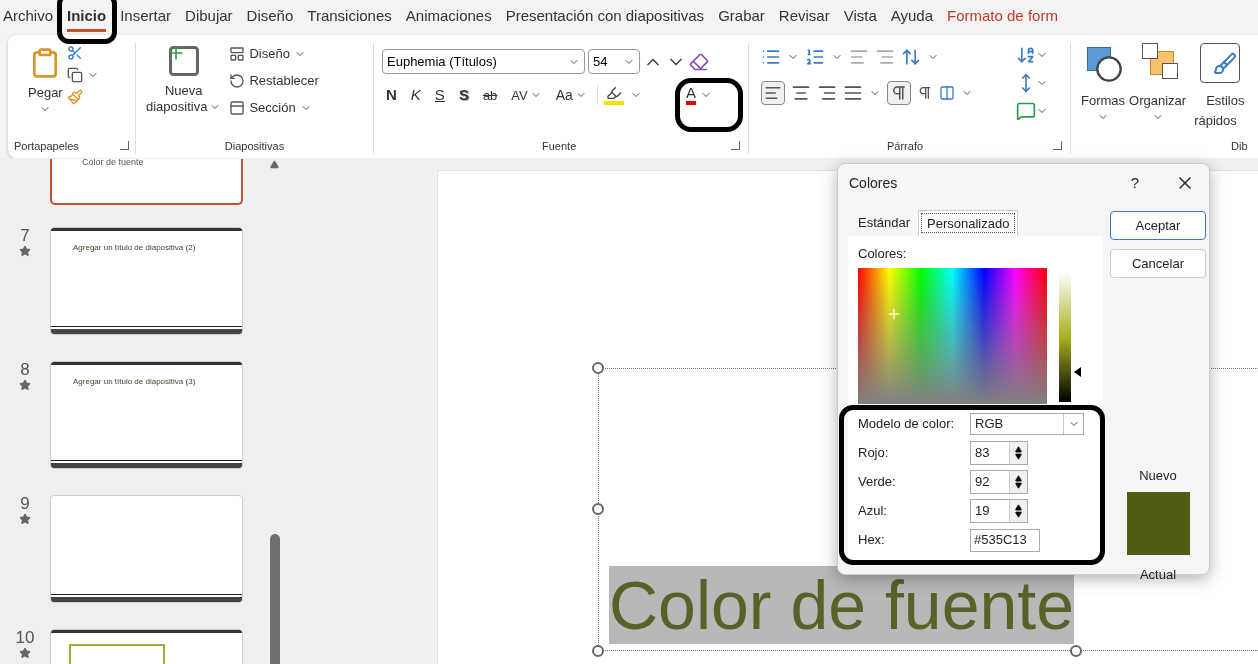  I want to click on number-spinner: 83, so click(999, 453).